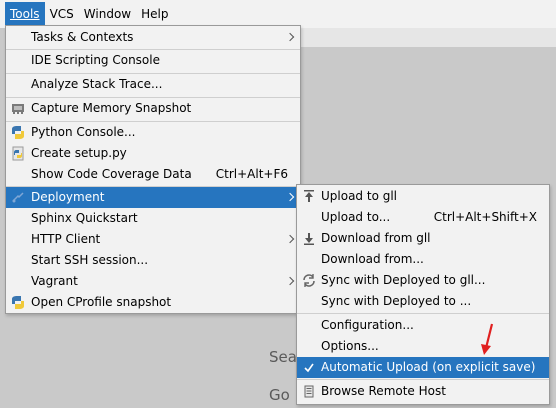  Describe the element at coordinates (423, 367) in the screenshot. I see `menu-item-automatic-upload: Automatic Upload (on explicit save)` at that location.